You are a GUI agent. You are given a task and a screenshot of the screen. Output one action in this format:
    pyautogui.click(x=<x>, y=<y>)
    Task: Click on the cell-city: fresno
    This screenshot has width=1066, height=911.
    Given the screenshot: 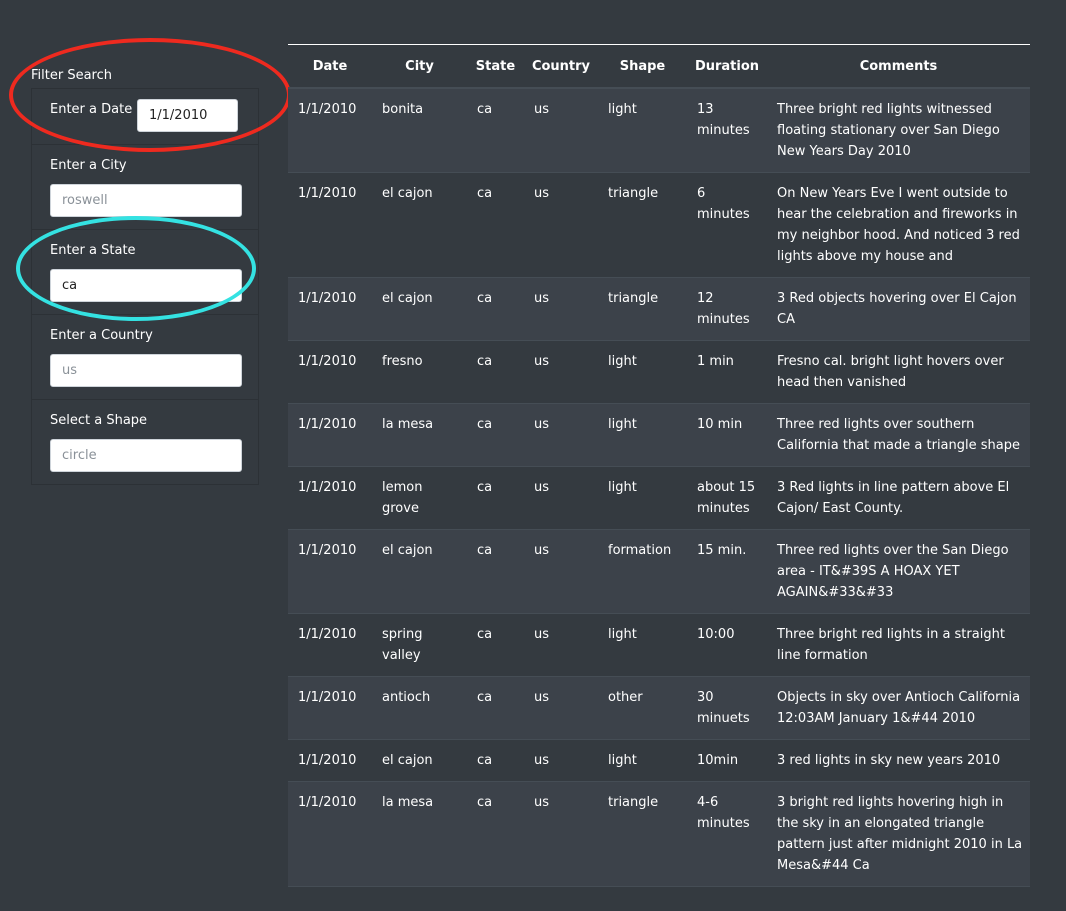 What is the action you would take?
    pyautogui.click(x=419, y=372)
    